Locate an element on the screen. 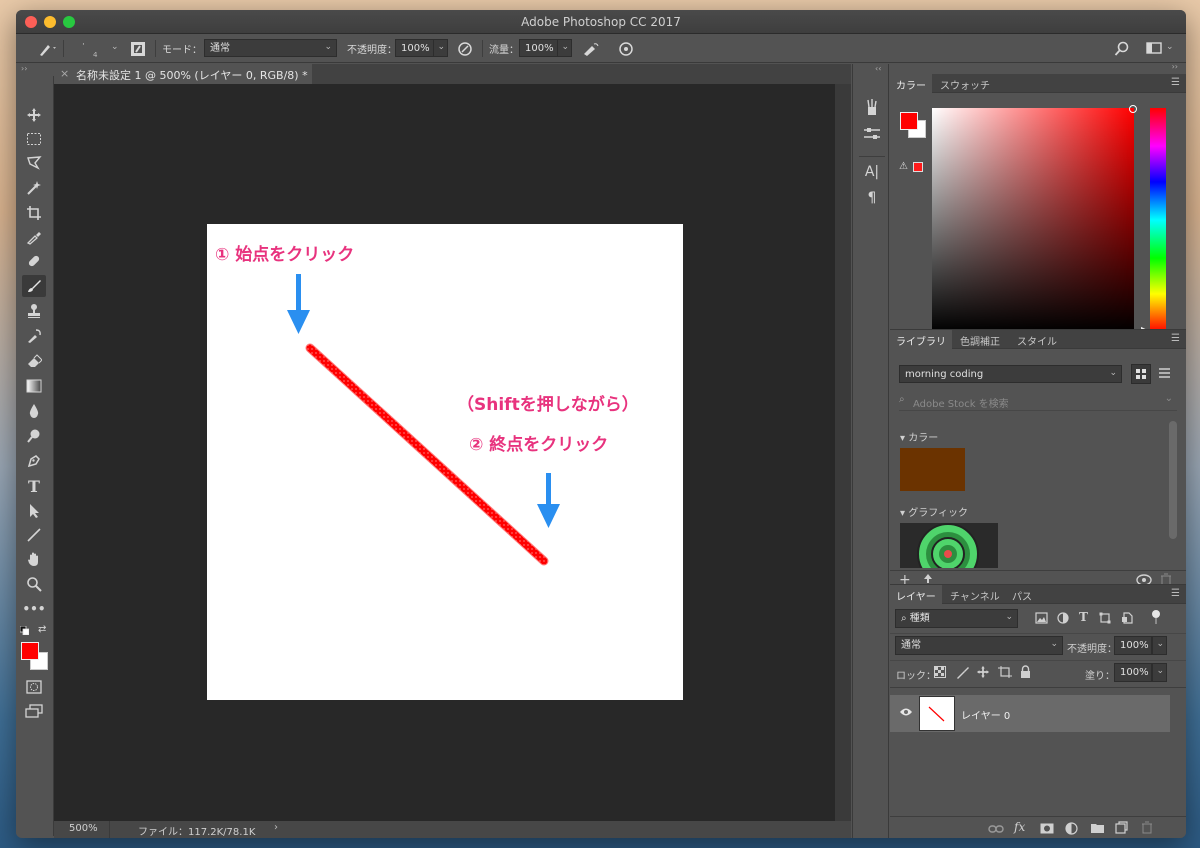 This screenshot has height=848, width=1200. tab-adjustments: 色調補正 is located at coordinates (980, 339).